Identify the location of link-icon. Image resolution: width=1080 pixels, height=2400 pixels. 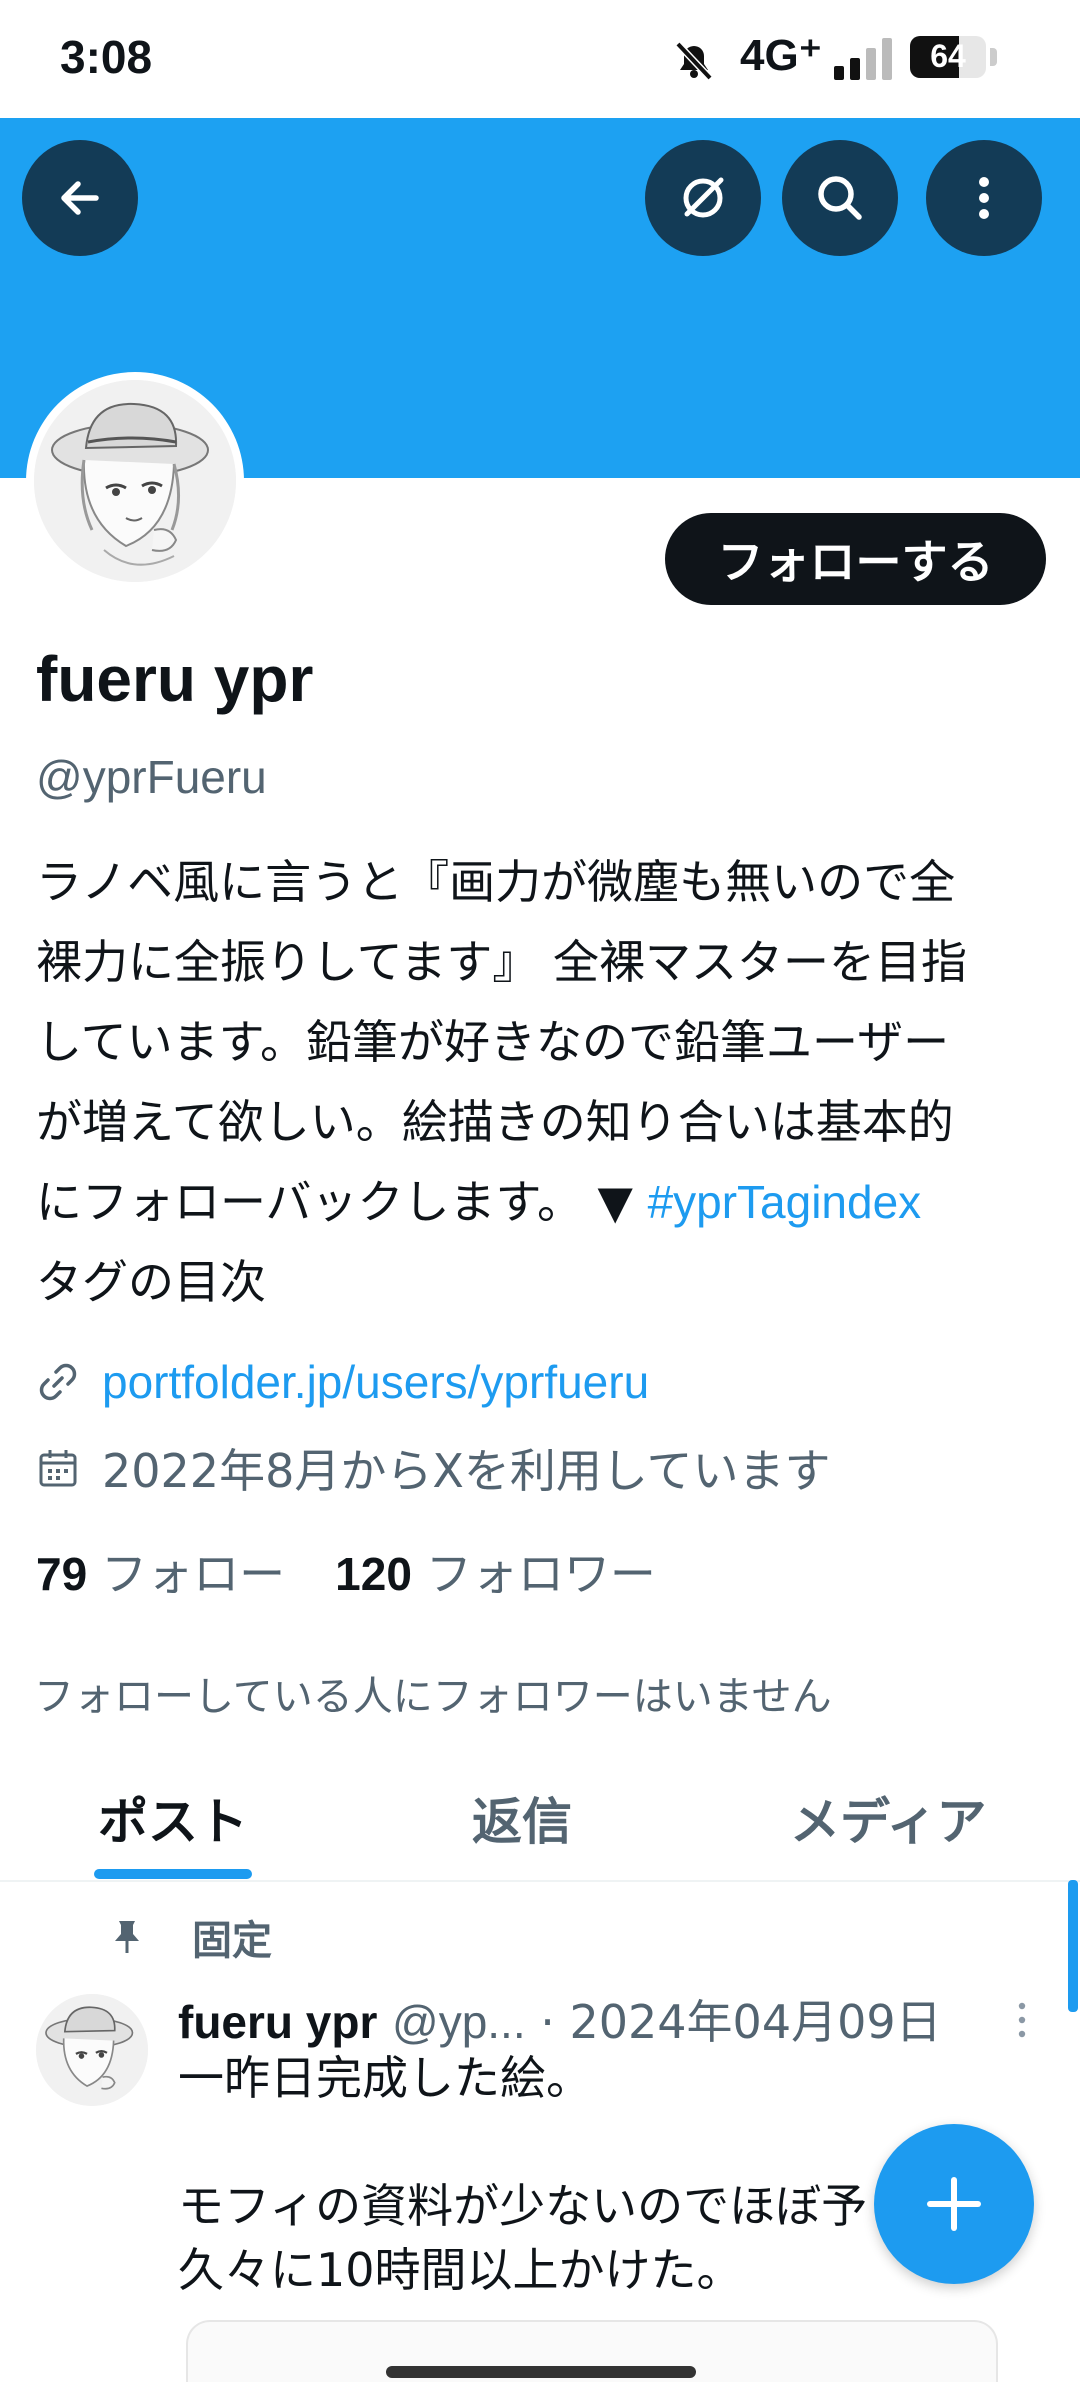
(58, 1382).